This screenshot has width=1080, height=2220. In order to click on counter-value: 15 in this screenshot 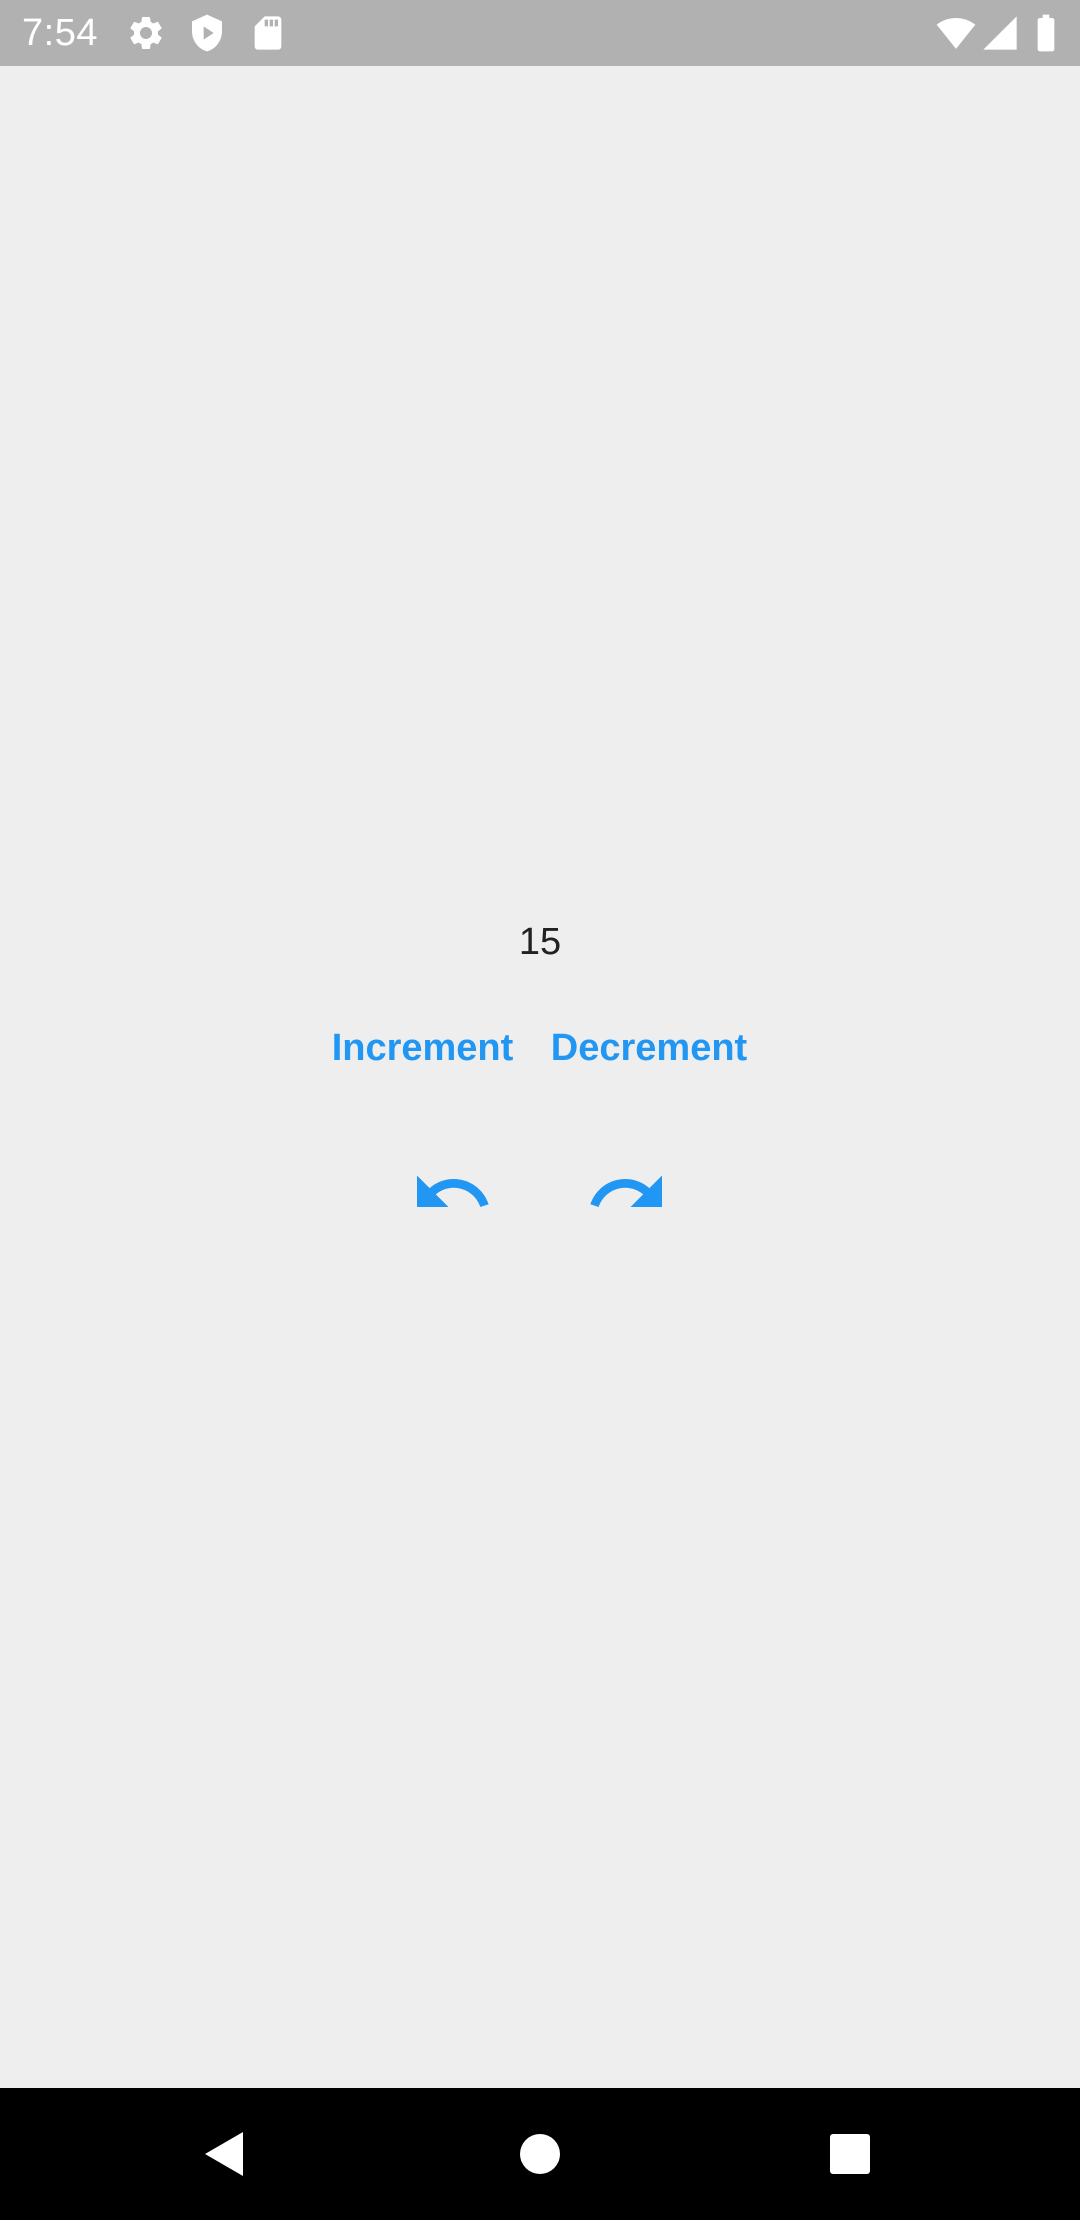, I will do `click(540, 942)`.